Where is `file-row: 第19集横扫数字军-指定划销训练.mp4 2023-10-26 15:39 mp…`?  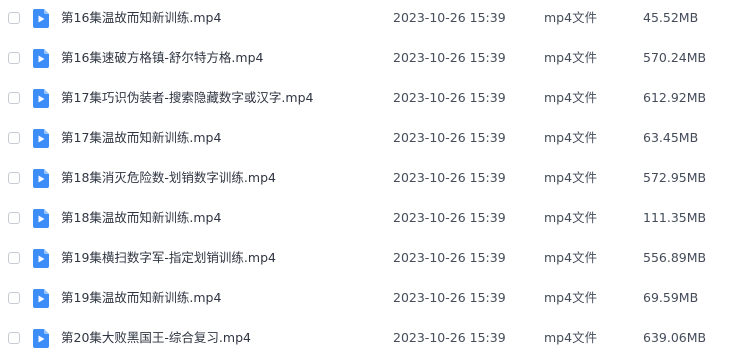 file-row: 第19集横扫数字军-指定划销训练.mp4 2023-10-26 15:39 mp… is located at coordinates (369, 260).